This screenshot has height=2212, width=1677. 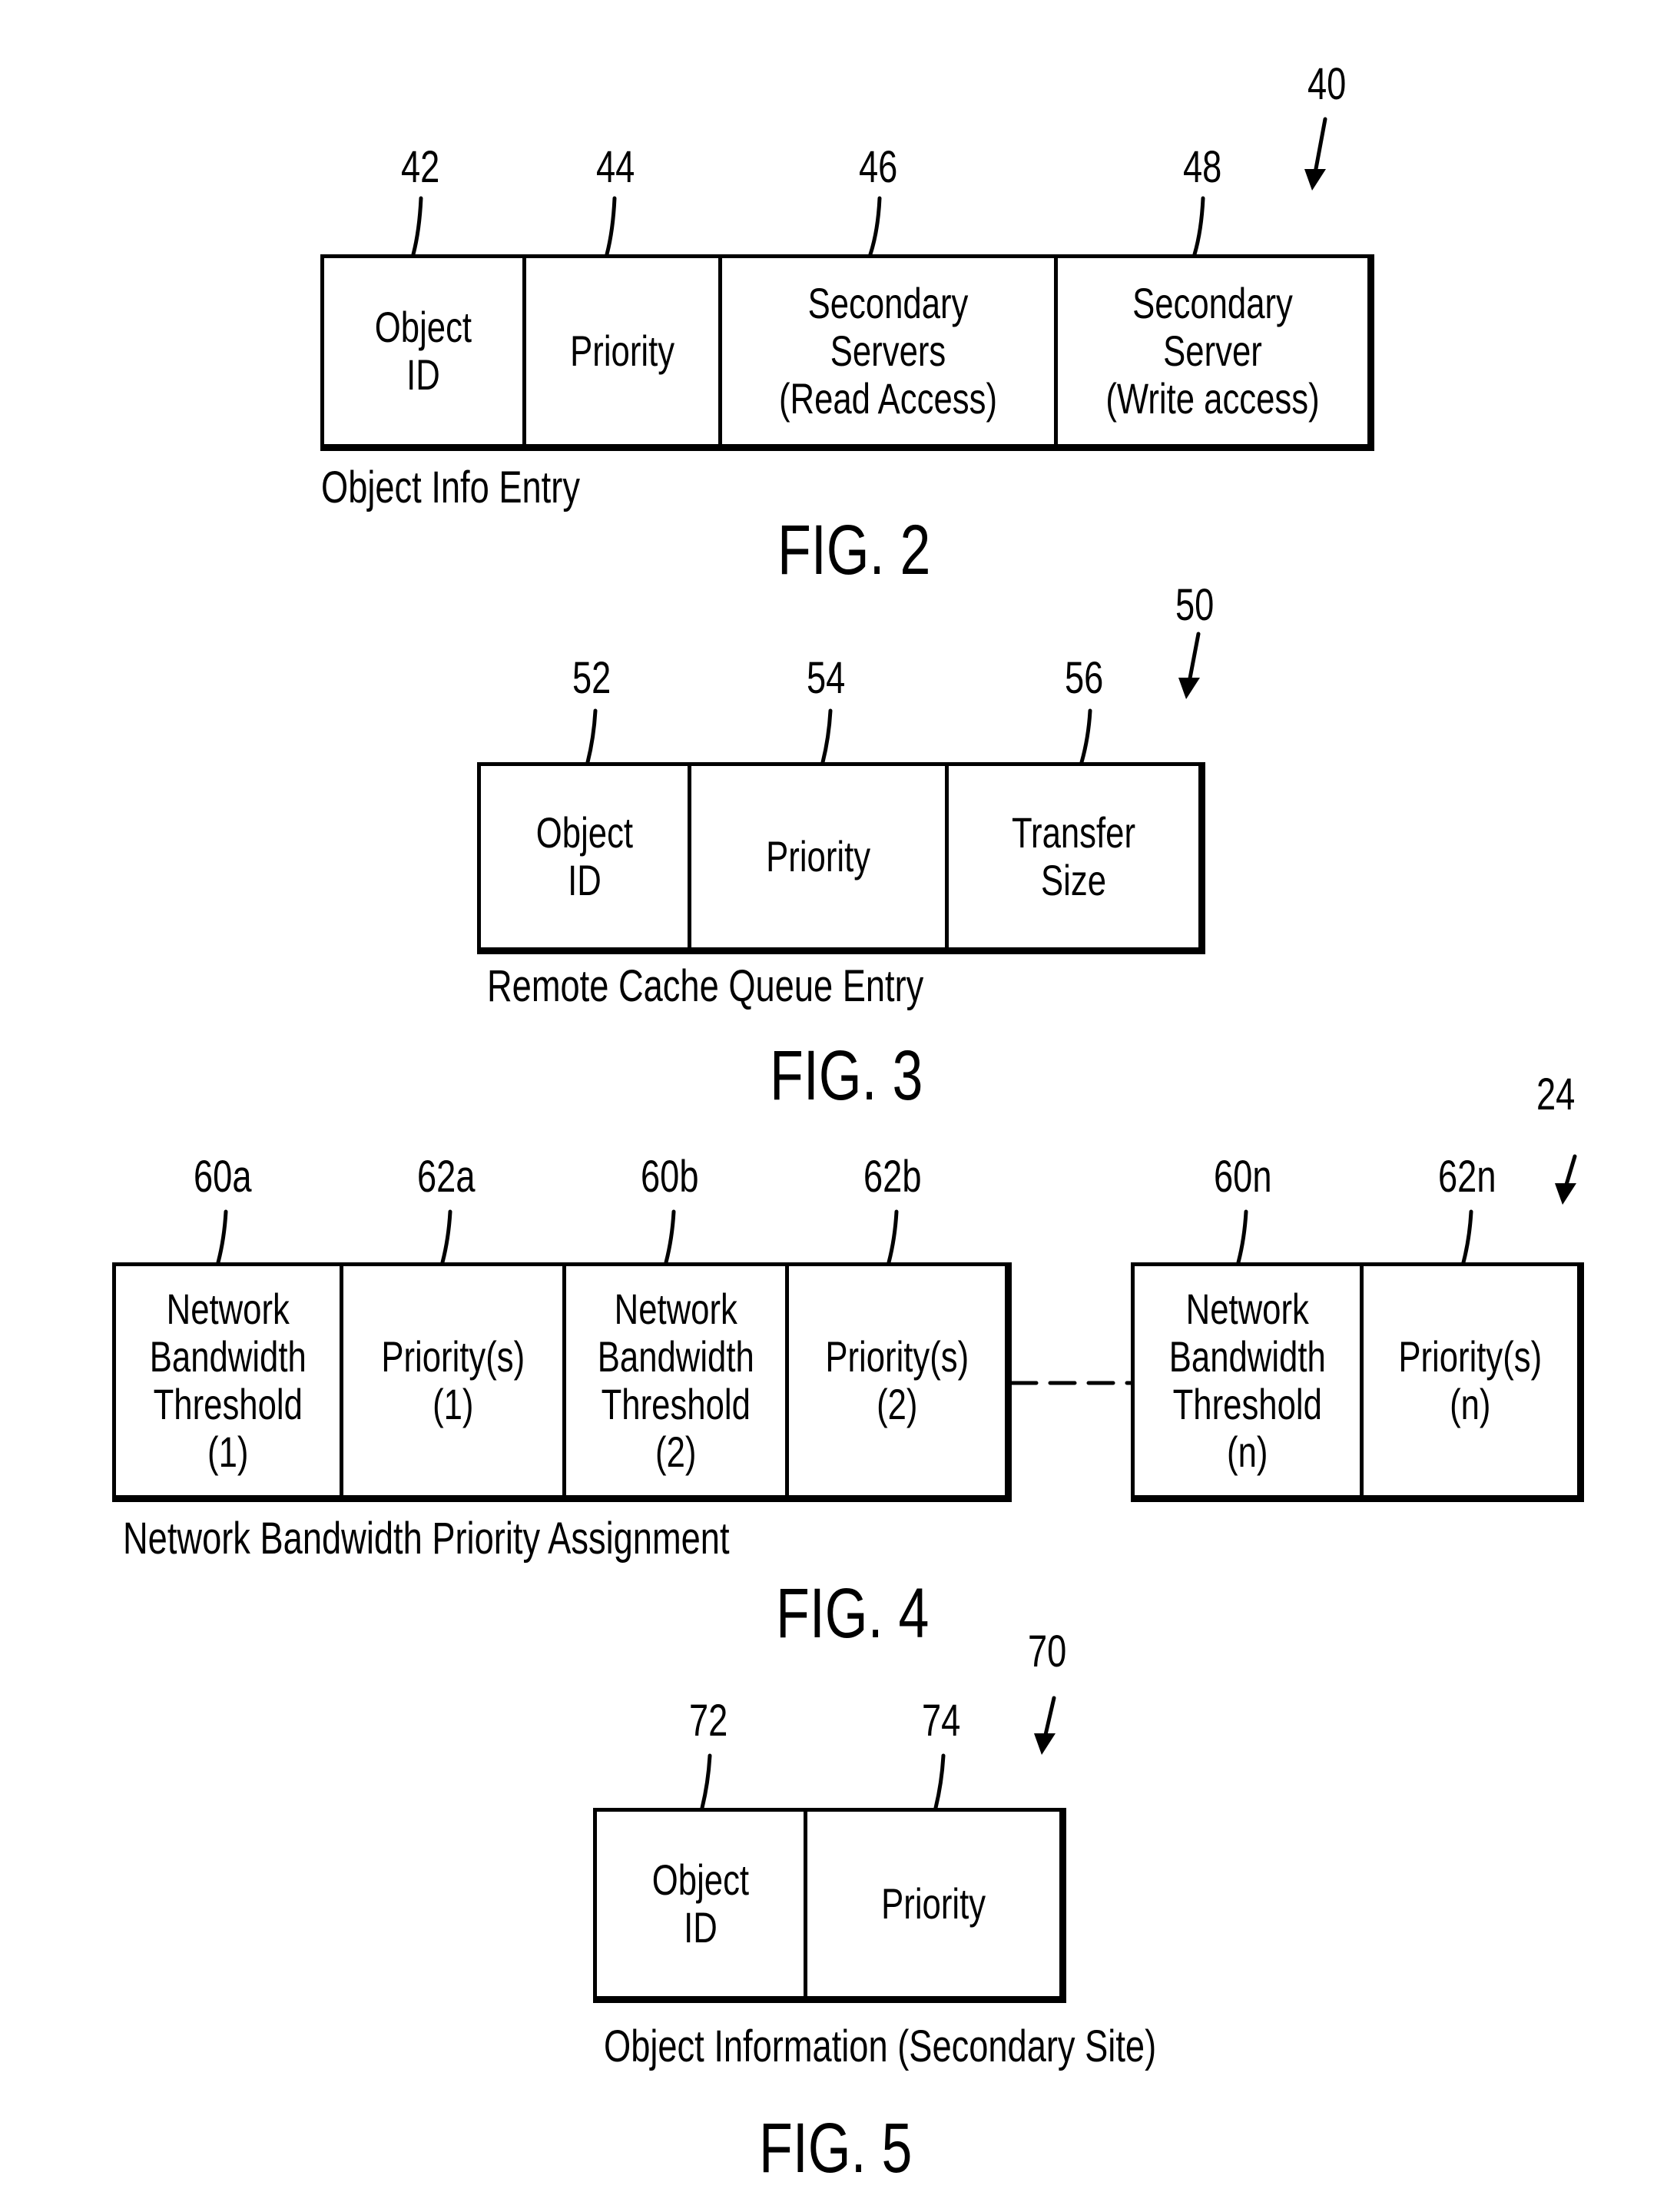 I want to click on field-priorities-n: Priority(s) (n), so click(x=1468, y=1380).